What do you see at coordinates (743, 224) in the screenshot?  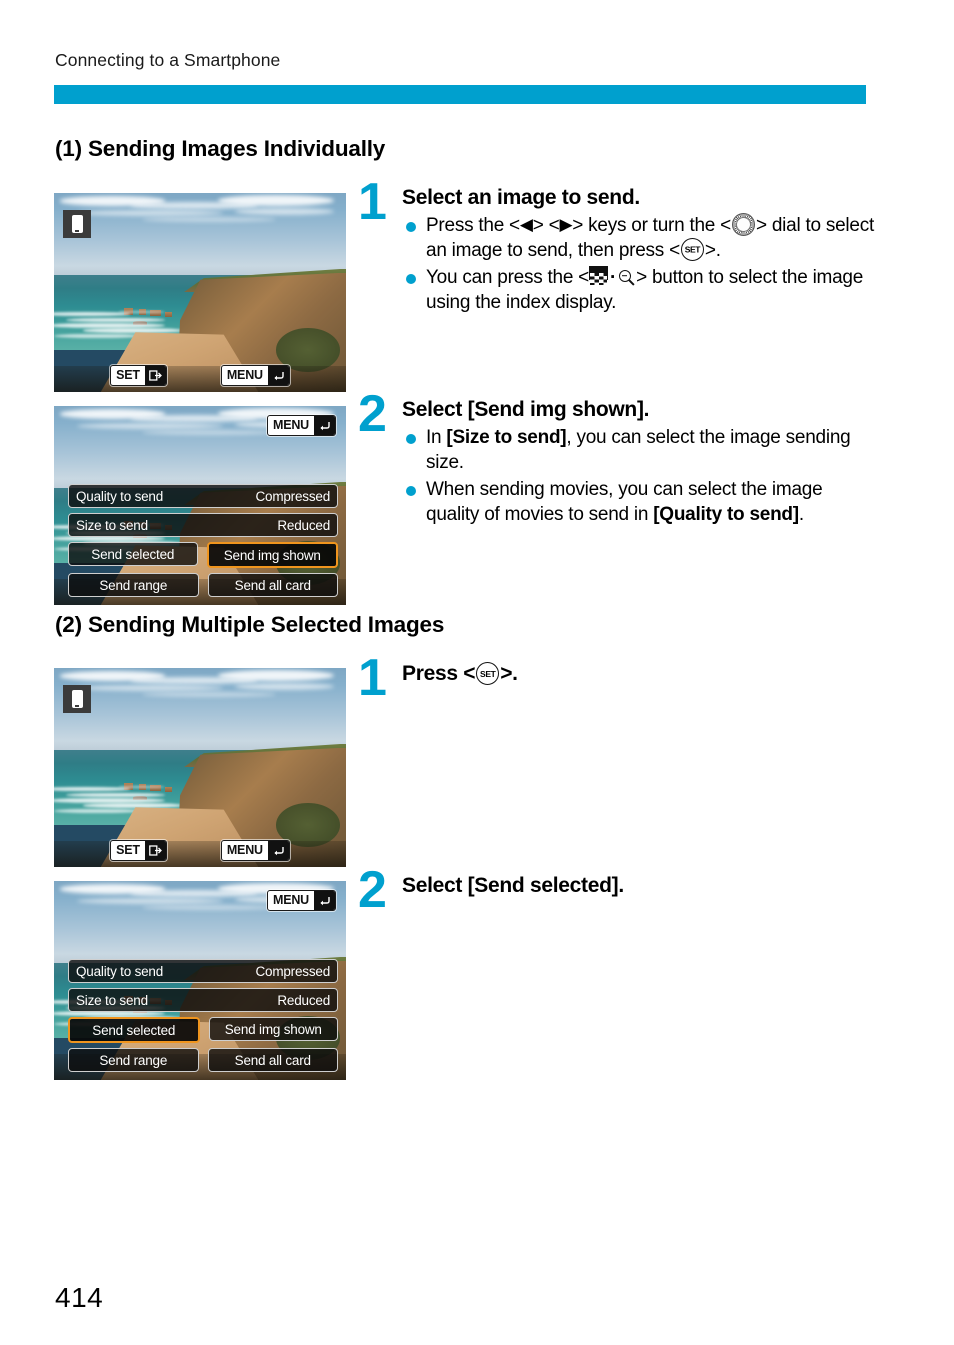 I see `dial-icon` at bounding box center [743, 224].